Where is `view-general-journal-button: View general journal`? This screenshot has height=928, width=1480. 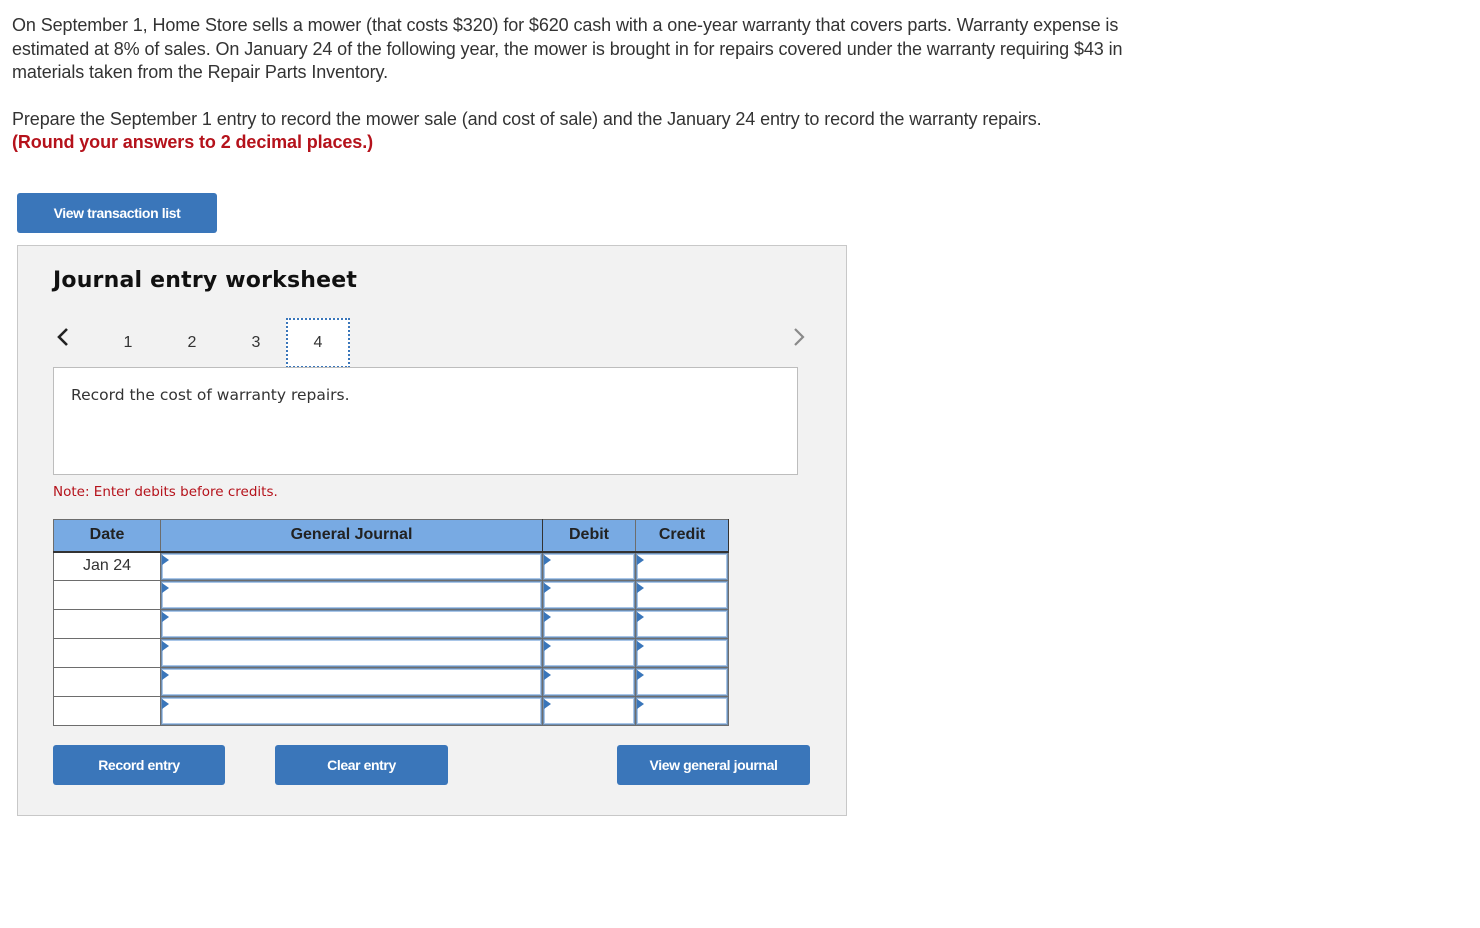
view-general-journal-button: View general journal is located at coordinates (713, 765).